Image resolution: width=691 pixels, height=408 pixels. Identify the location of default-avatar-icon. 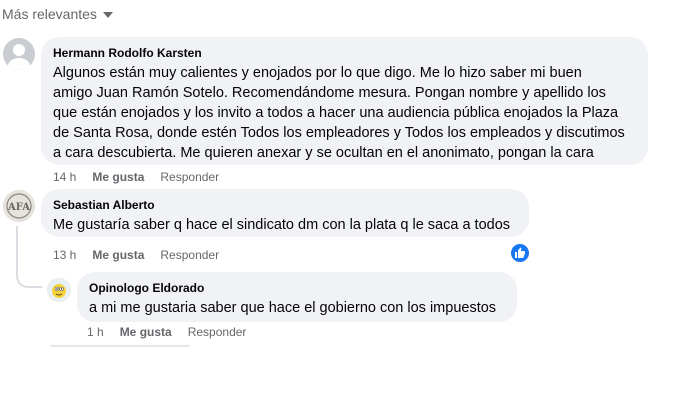
(19, 57).